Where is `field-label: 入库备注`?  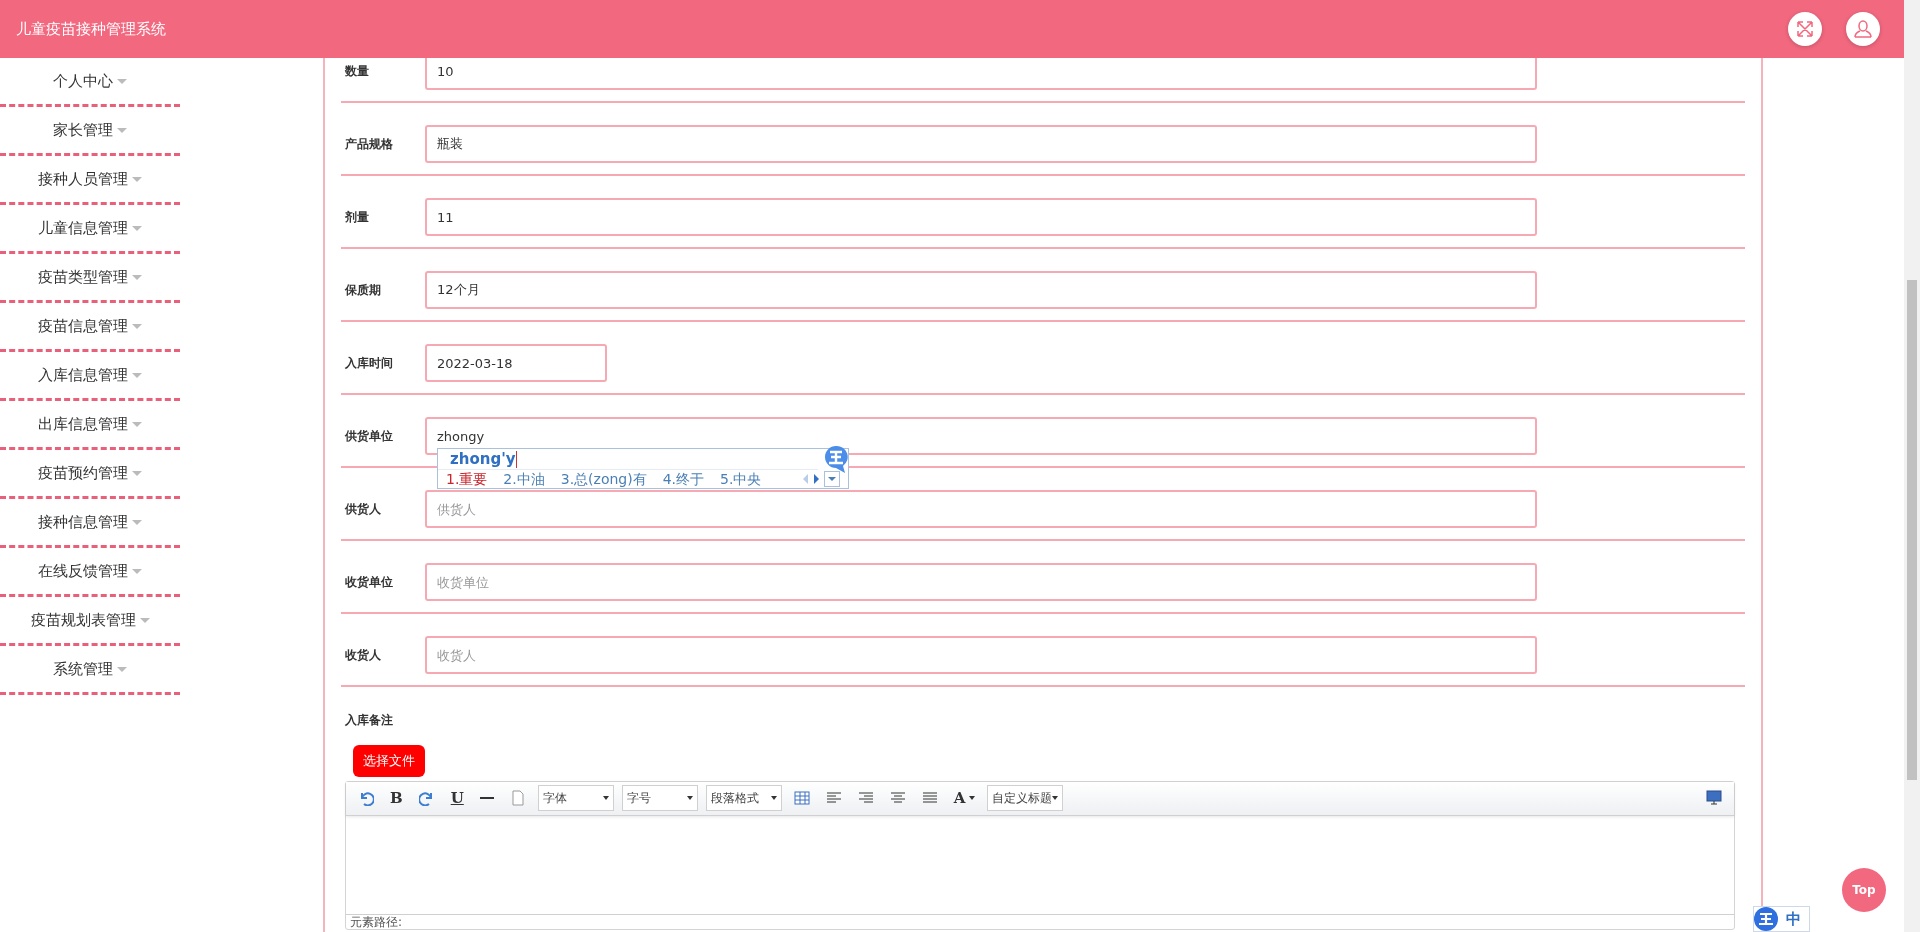
field-label: 入库备注 is located at coordinates (369, 720).